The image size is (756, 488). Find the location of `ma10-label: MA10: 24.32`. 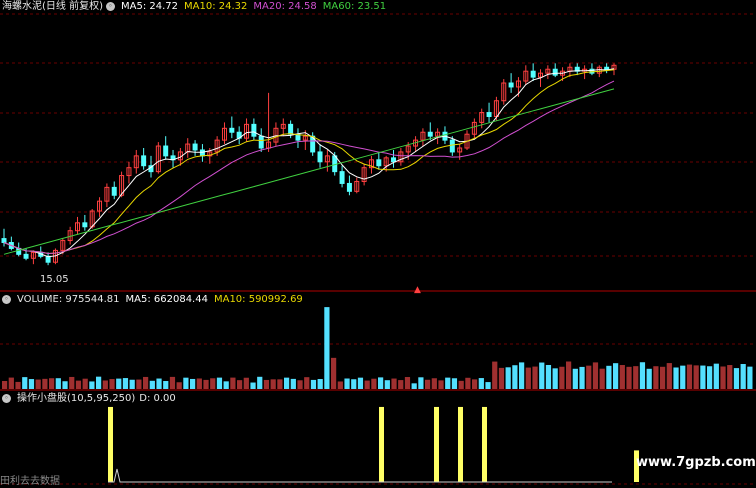

ma10-label: MA10: 24.32 is located at coordinates (216, 6).